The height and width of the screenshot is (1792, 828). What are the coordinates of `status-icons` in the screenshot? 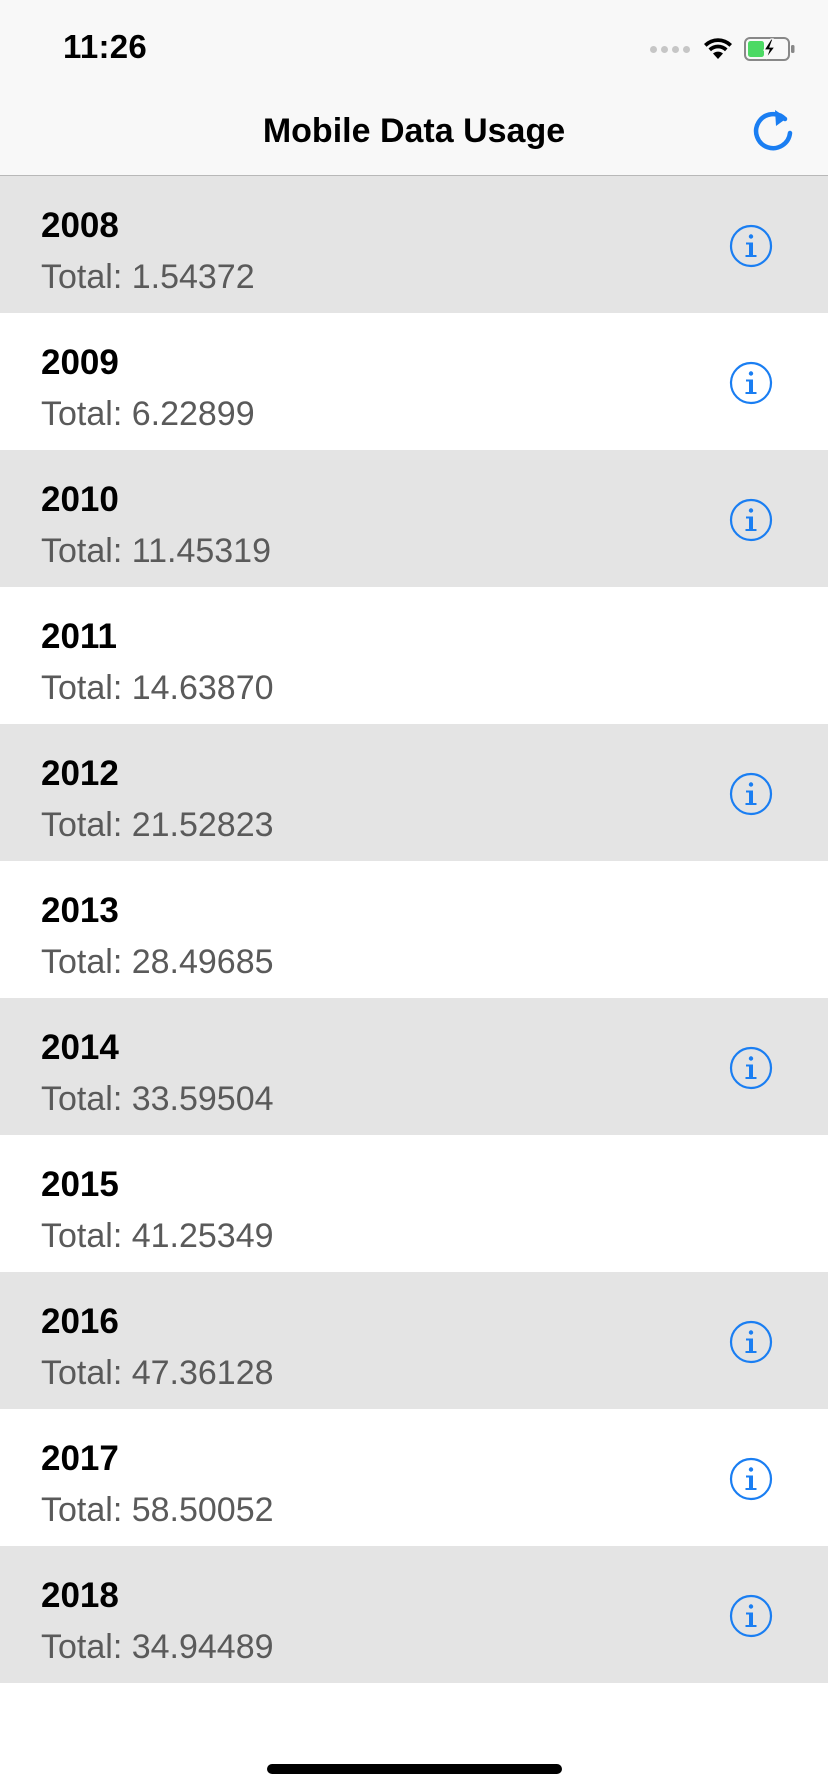 It's located at (723, 49).